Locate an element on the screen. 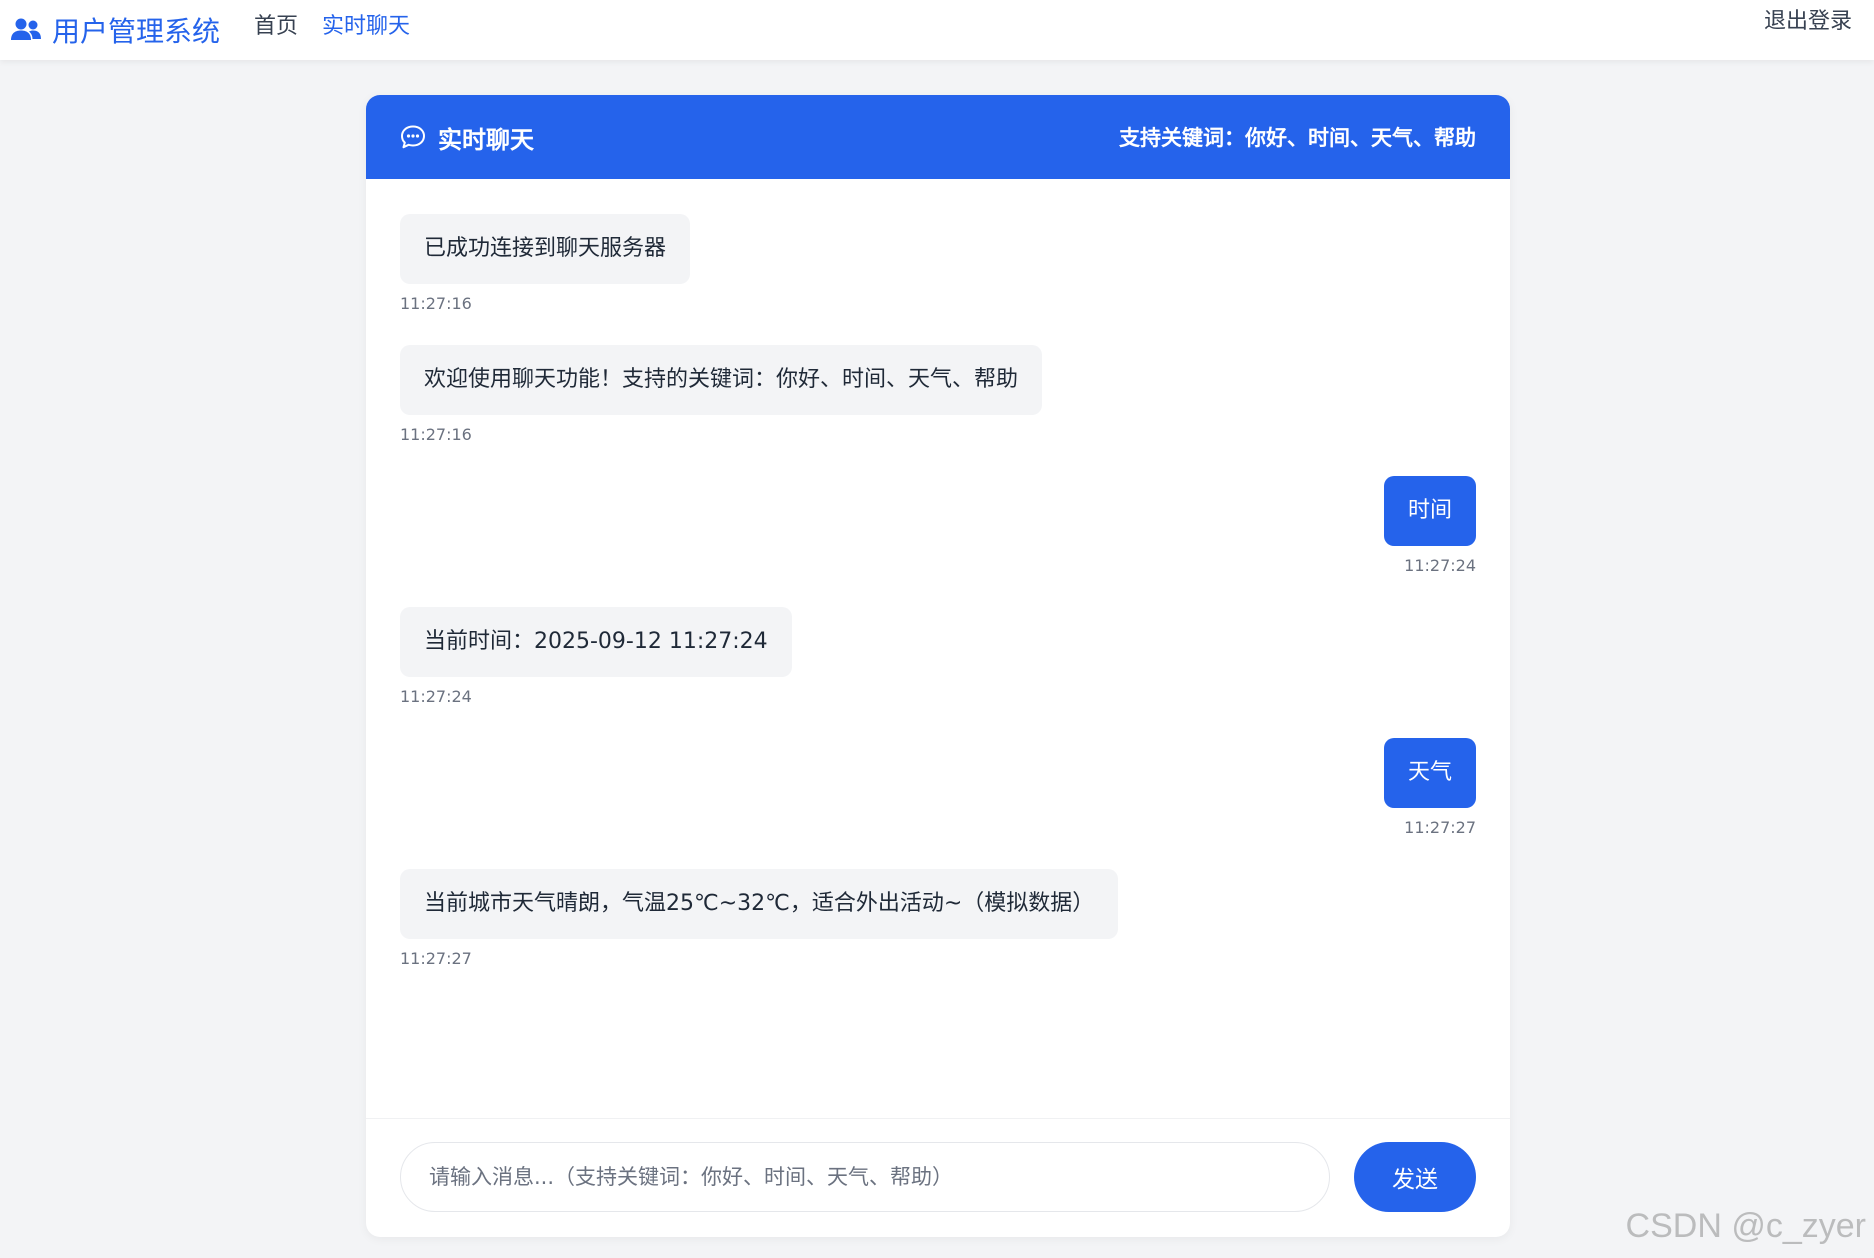  chat-title: 实时聊天 is located at coordinates (486, 139).